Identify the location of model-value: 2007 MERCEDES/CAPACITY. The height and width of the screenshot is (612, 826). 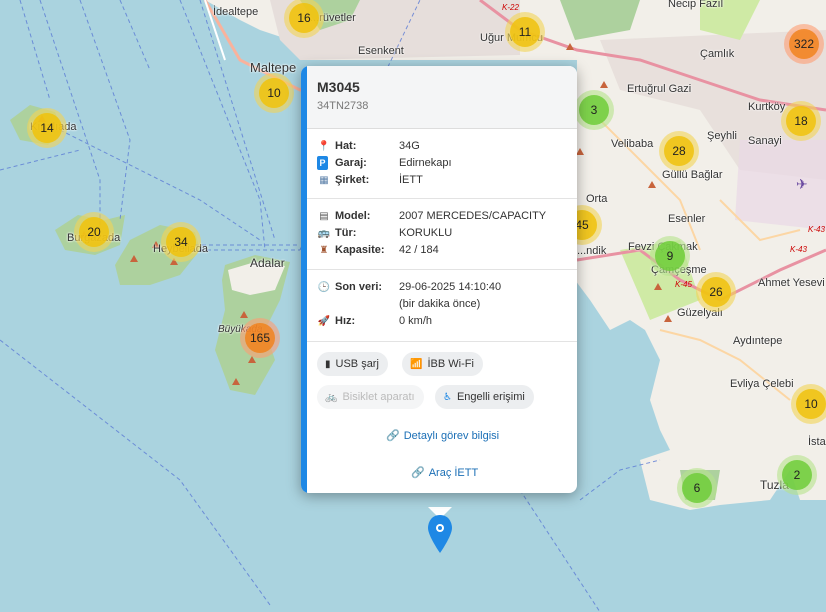
(473, 216).